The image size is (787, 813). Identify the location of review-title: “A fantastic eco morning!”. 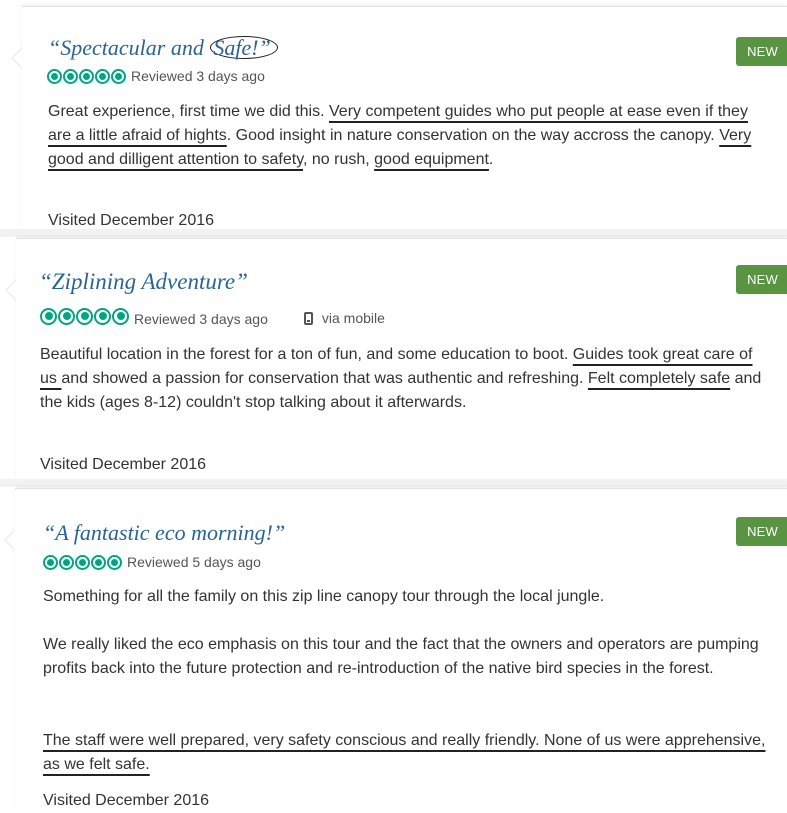
(164, 533).